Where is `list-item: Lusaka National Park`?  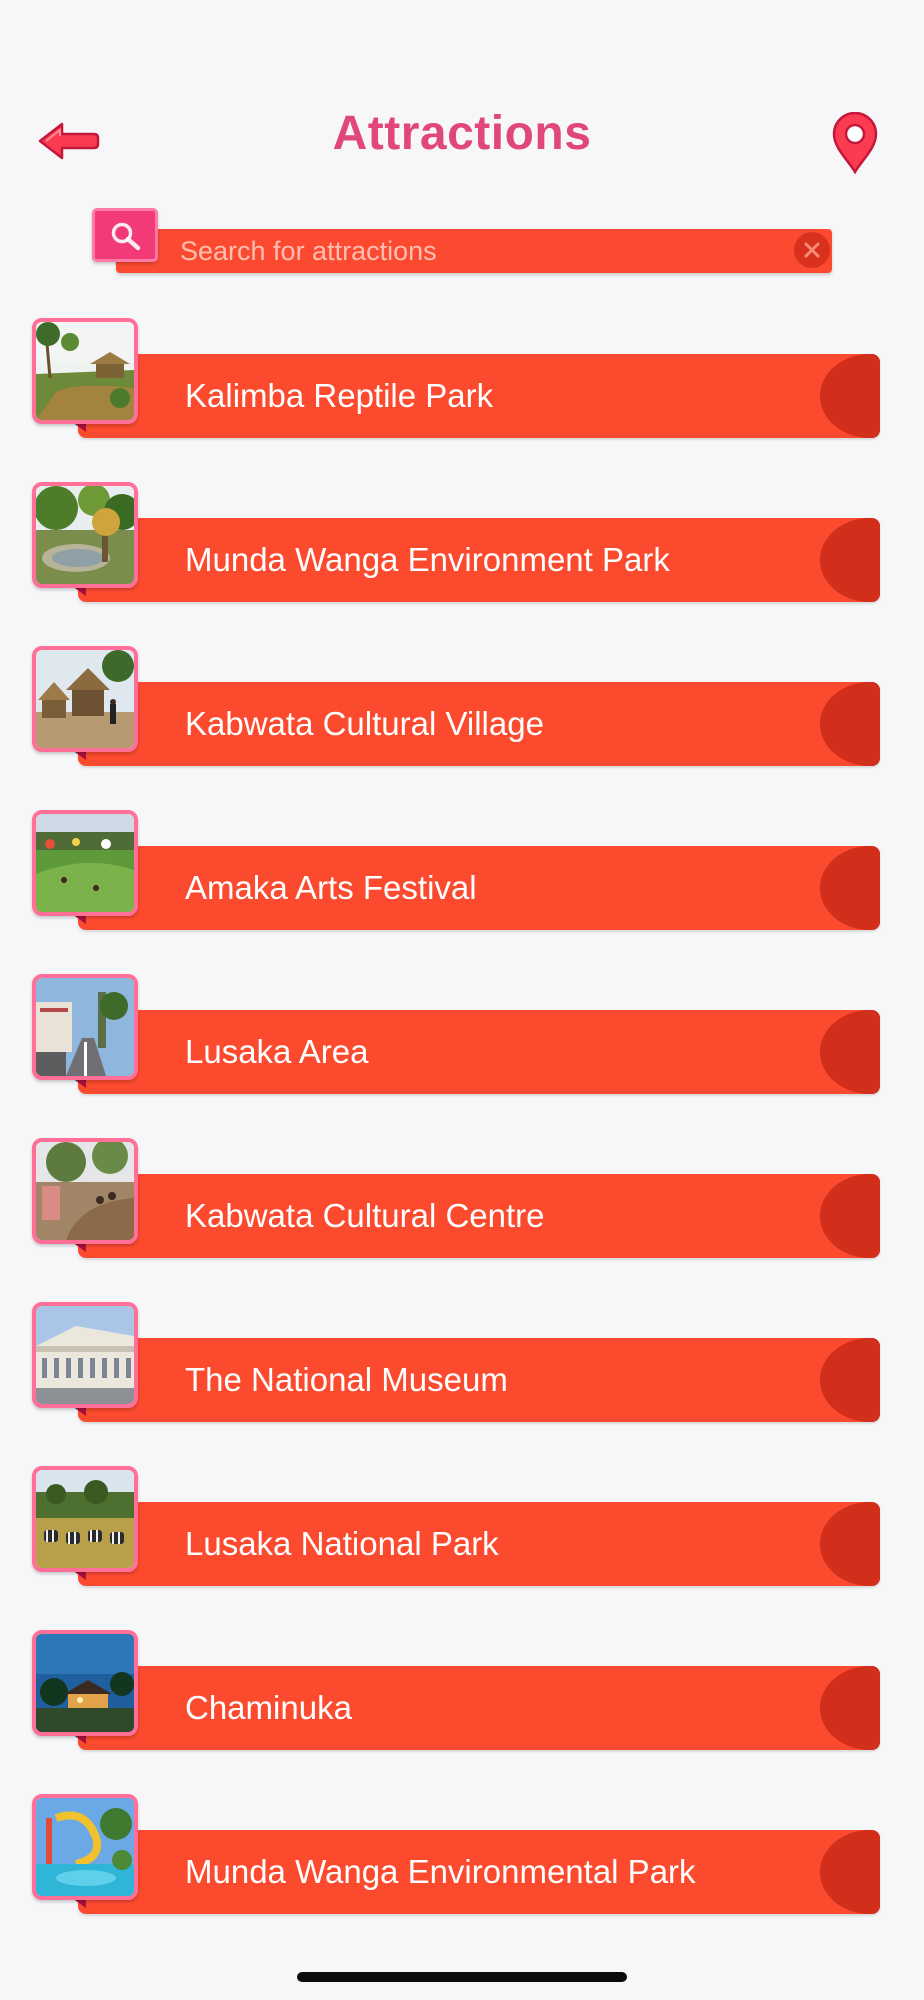
list-item: Lusaka National Park is located at coordinates (456, 1526).